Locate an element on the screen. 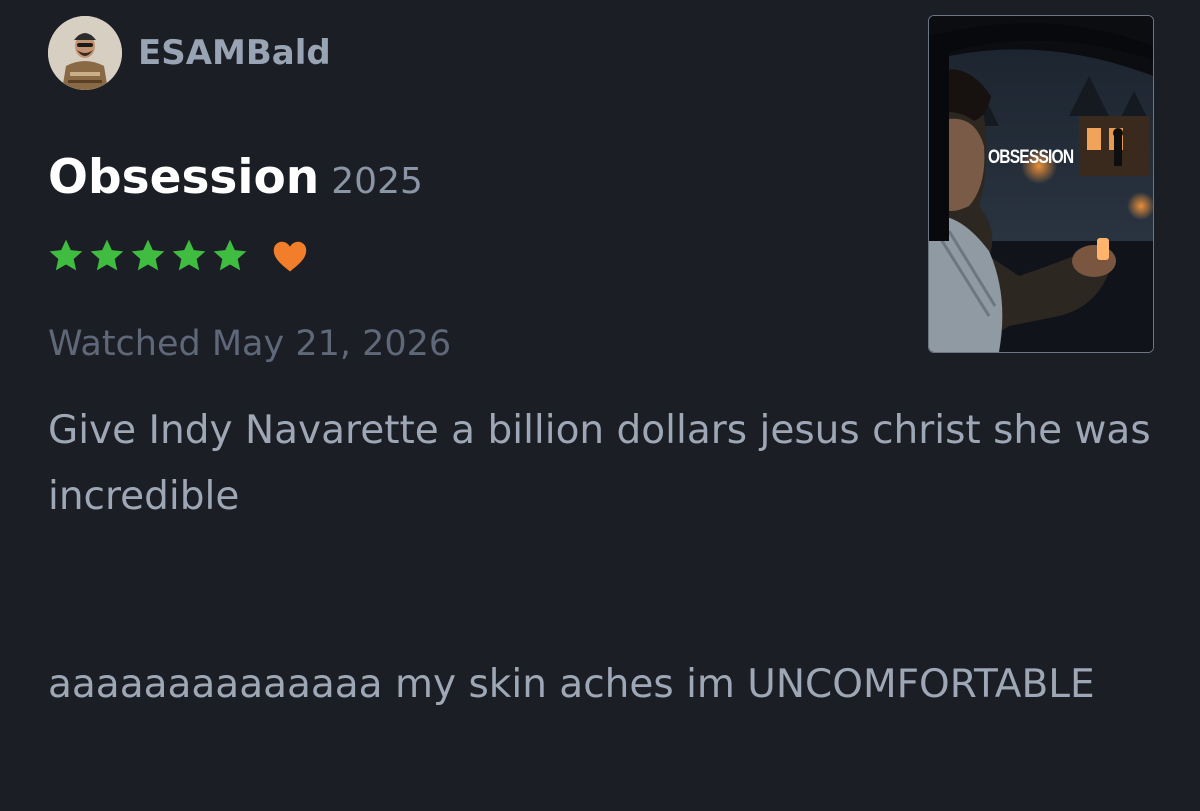  username-link: ESAMBald is located at coordinates (234, 53).